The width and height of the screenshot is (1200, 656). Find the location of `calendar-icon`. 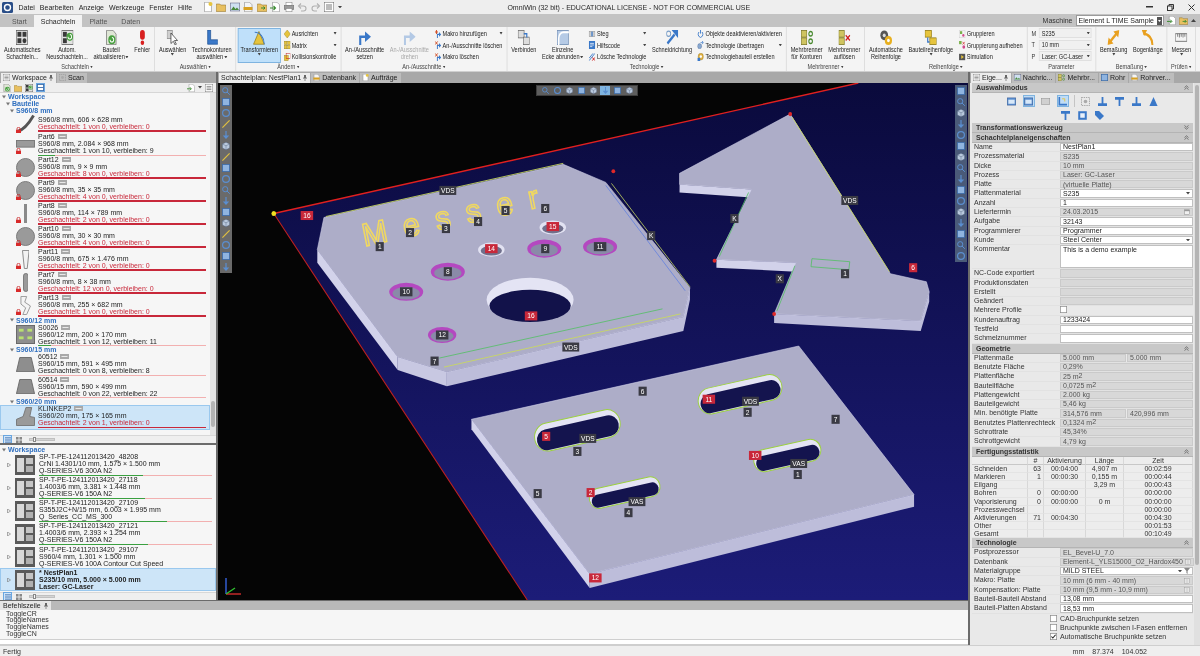

calendar-icon is located at coordinates (1187, 212).